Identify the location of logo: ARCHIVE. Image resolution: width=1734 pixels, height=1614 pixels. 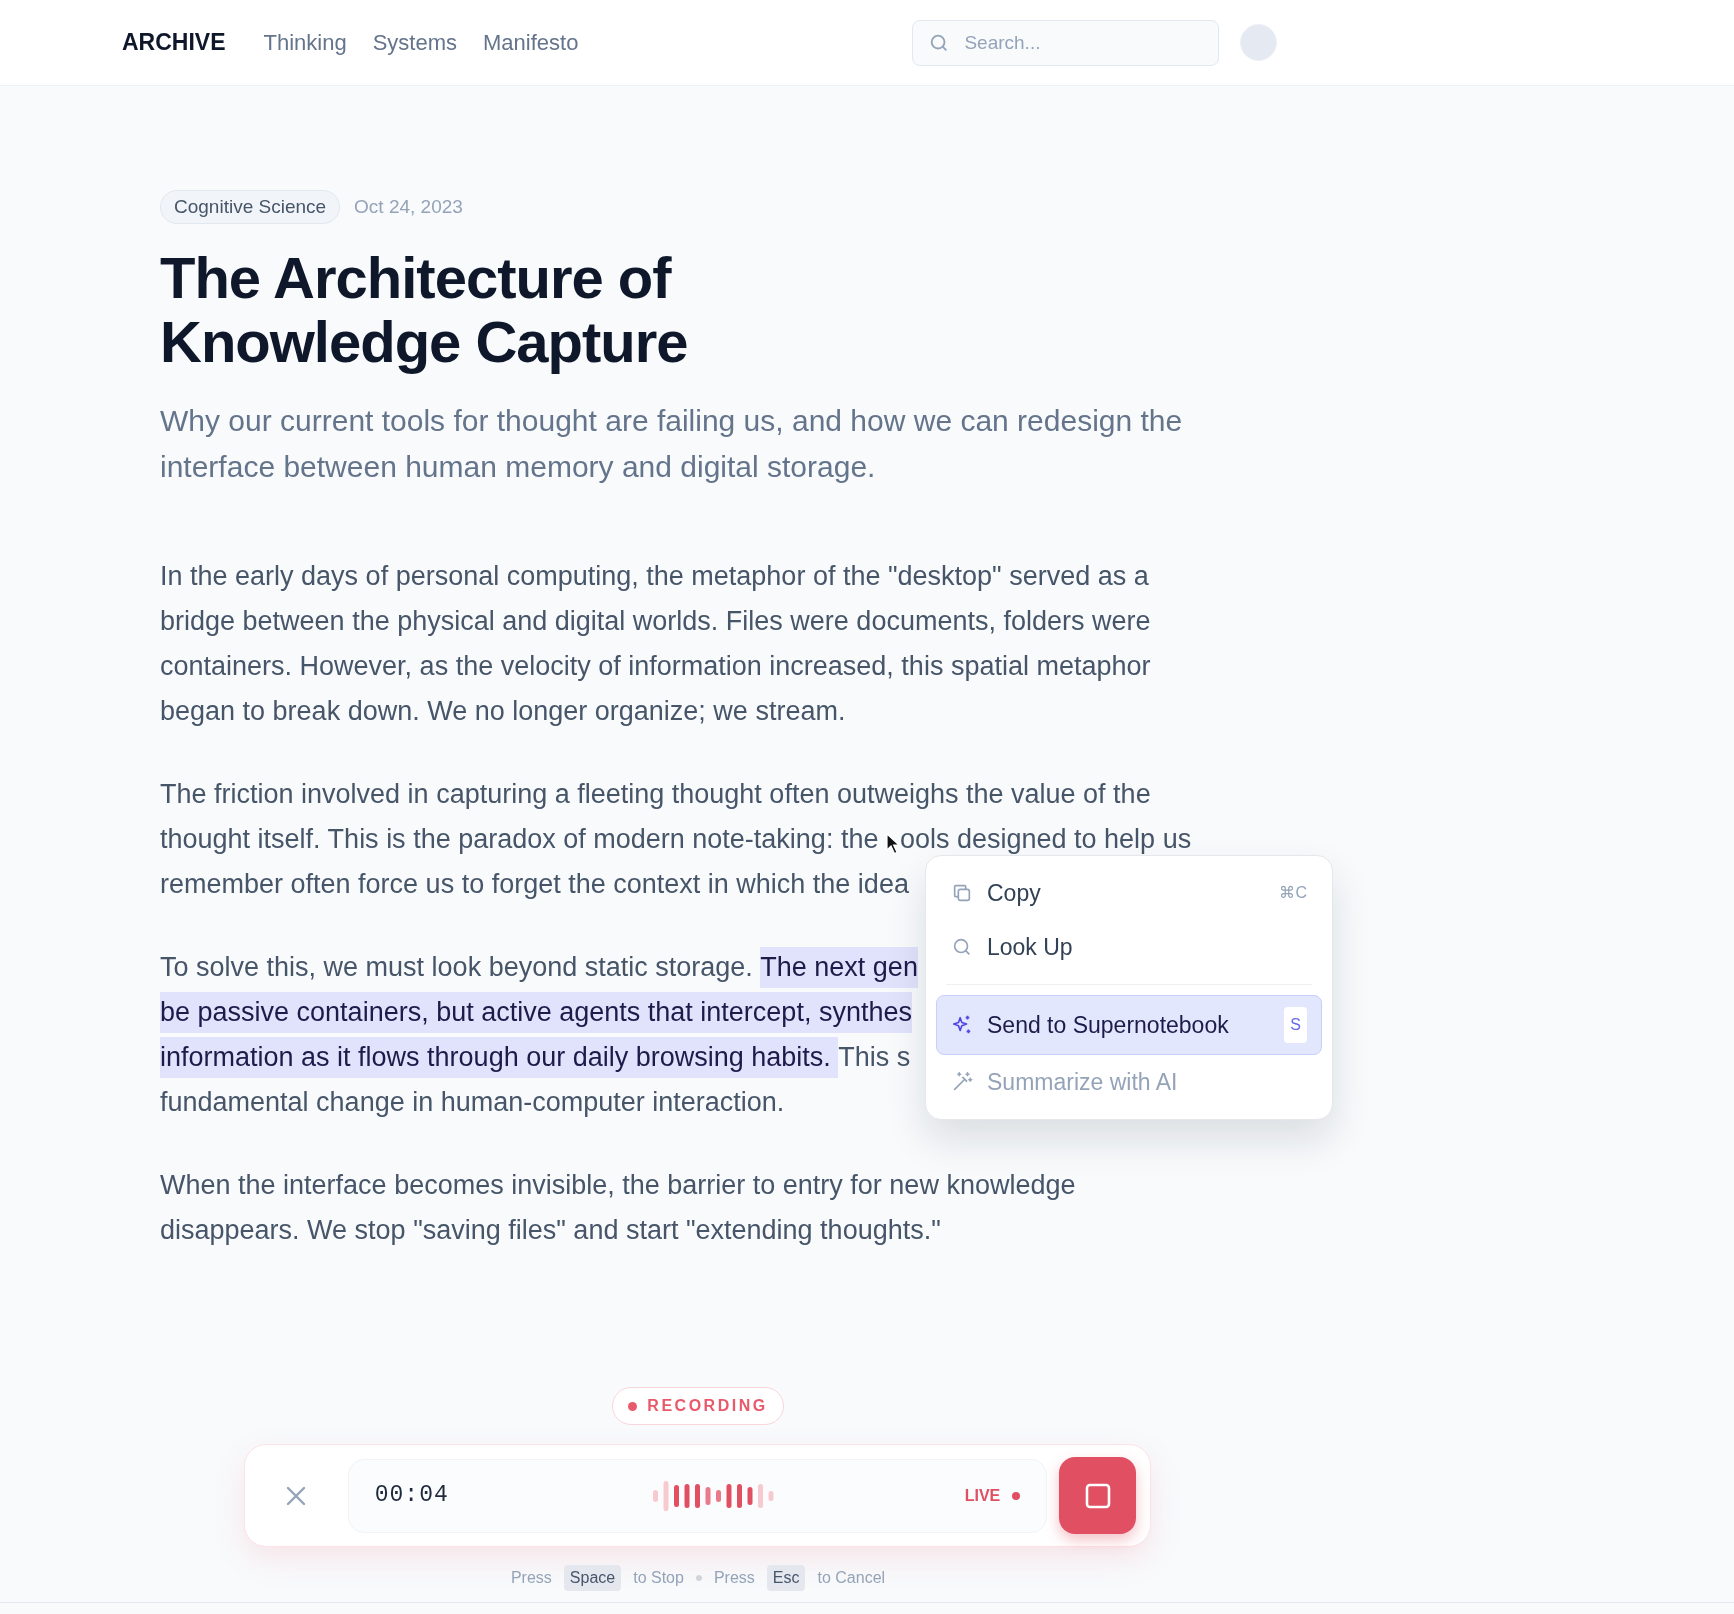
(174, 42).